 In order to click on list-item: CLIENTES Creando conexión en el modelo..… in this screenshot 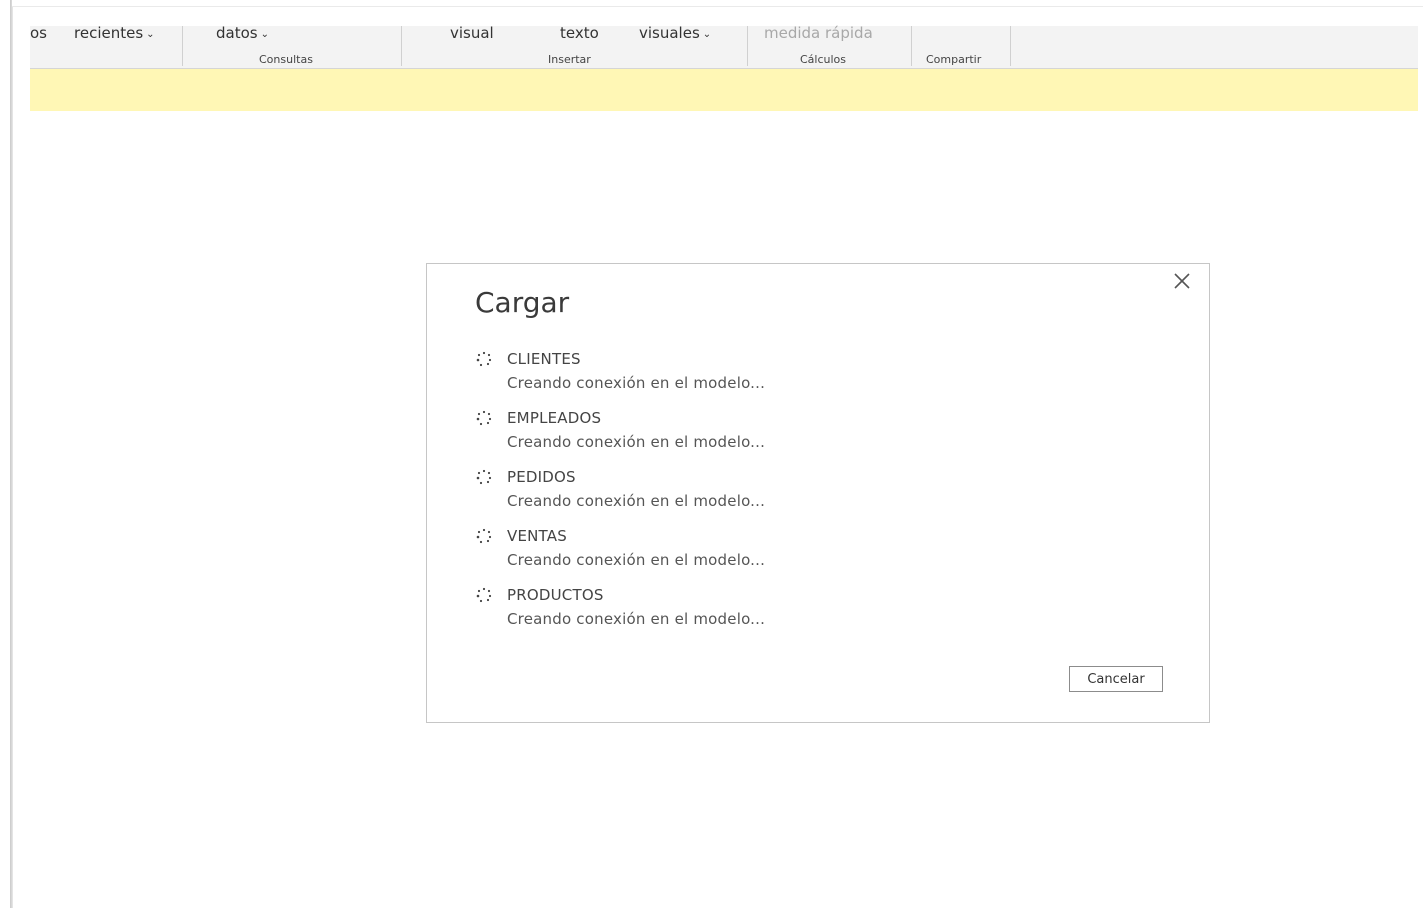, I will do `click(815, 377)`.